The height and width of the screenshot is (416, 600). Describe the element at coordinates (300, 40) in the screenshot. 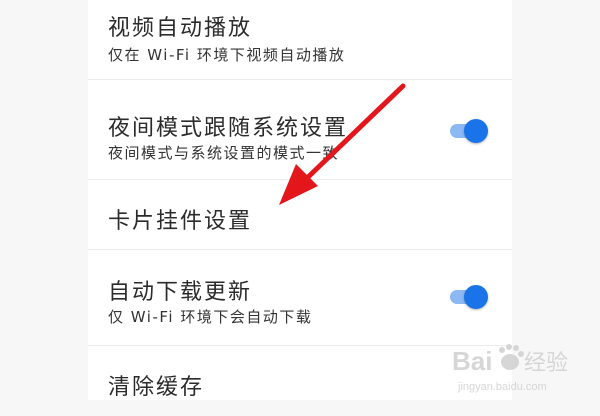

I see `setting-item-video-autoplay: 视频自动播放 仅在 Wi-Fi 环境下视频自动播放` at that location.